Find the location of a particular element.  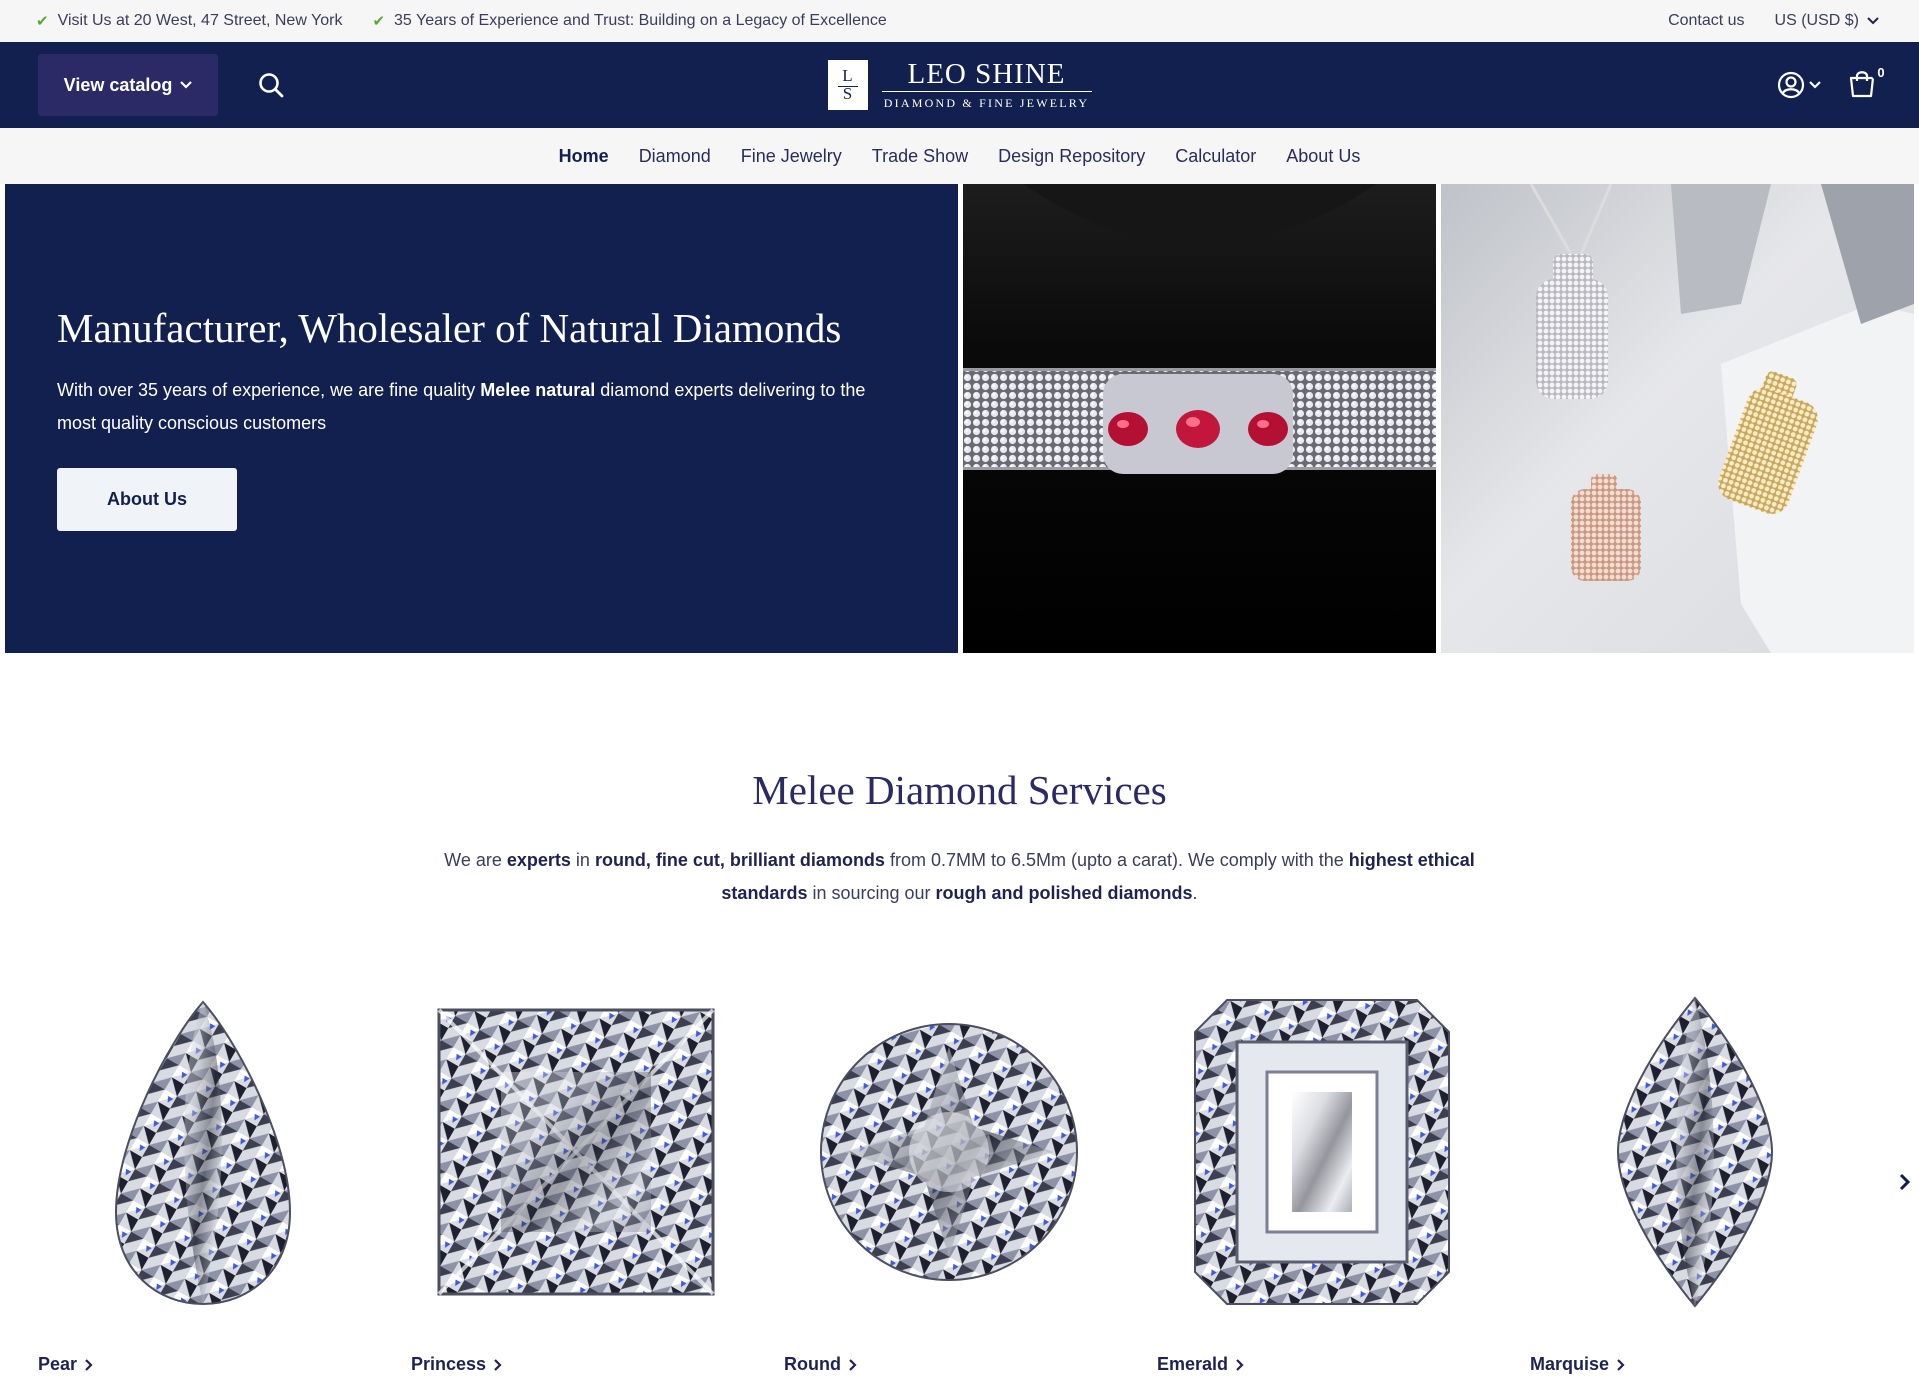

nav-item-about-us: About Us is located at coordinates (1323, 156).